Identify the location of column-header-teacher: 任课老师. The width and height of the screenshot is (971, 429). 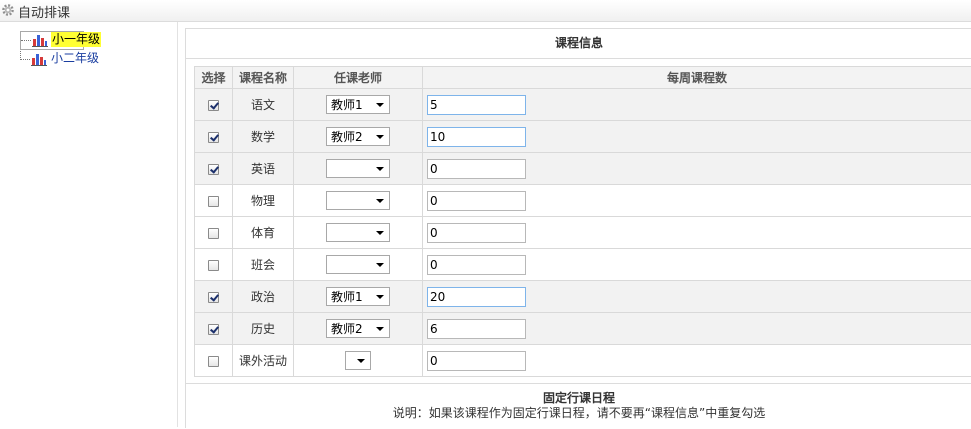
(358, 78).